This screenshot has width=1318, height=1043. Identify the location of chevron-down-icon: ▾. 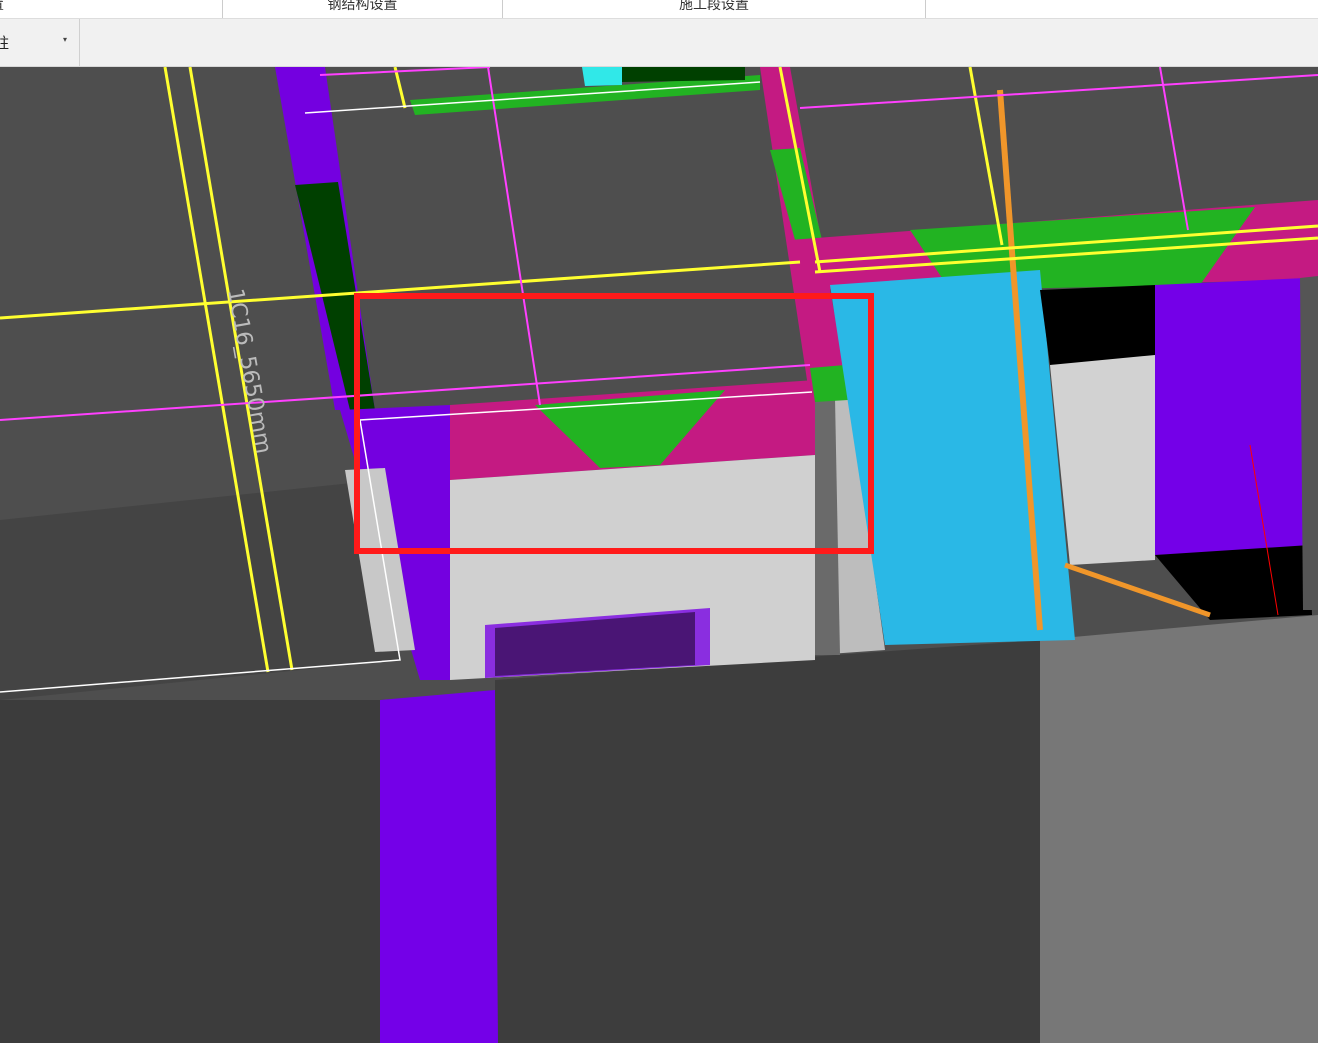
(65, 39).